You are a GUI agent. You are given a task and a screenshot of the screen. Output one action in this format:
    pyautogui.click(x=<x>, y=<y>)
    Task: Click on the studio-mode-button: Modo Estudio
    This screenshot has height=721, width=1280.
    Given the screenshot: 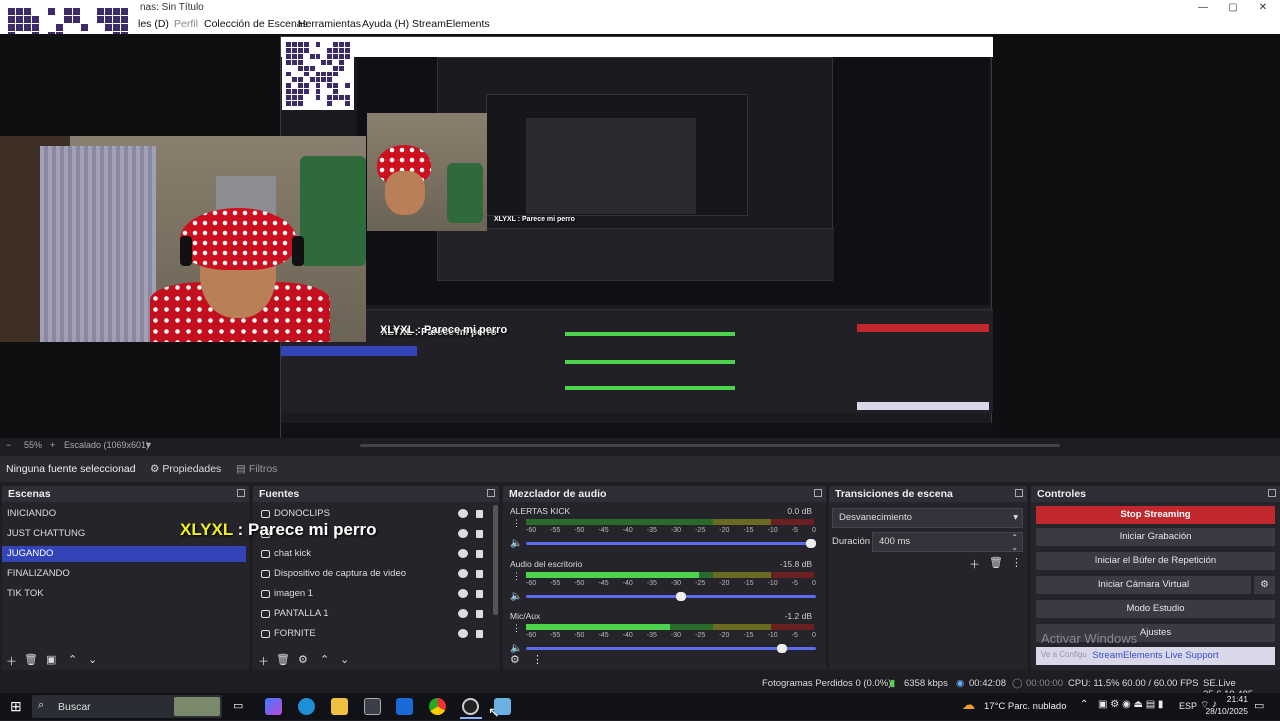 What is the action you would take?
    pyautogui.click(x=1155, y=609)
    